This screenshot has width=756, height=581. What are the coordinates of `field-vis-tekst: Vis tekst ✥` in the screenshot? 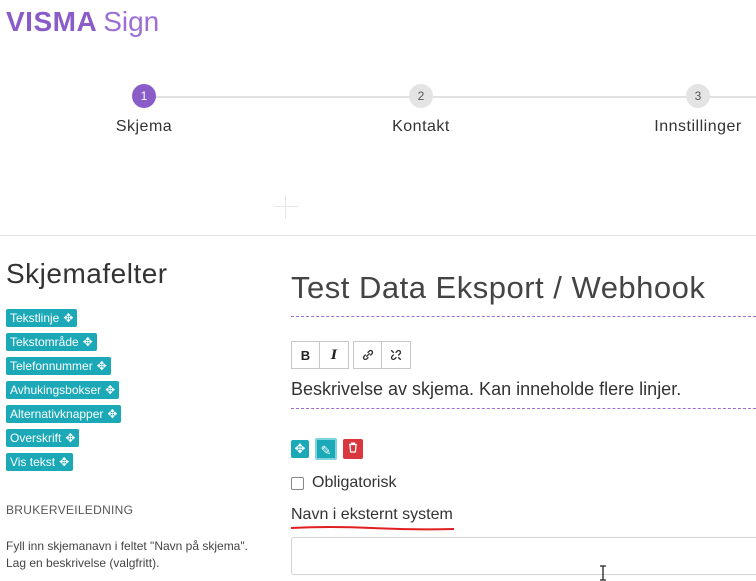 It's located at (40, 462).